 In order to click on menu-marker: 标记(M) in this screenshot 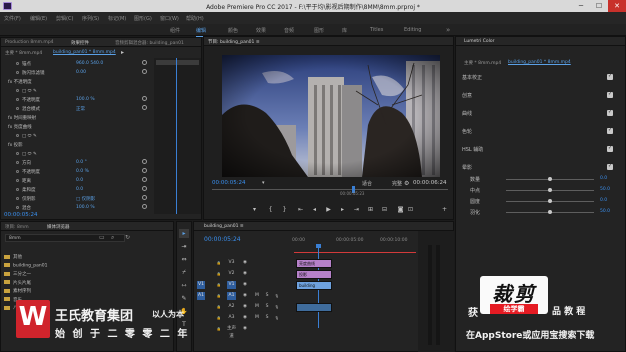, I will do `click(117, 18)`.